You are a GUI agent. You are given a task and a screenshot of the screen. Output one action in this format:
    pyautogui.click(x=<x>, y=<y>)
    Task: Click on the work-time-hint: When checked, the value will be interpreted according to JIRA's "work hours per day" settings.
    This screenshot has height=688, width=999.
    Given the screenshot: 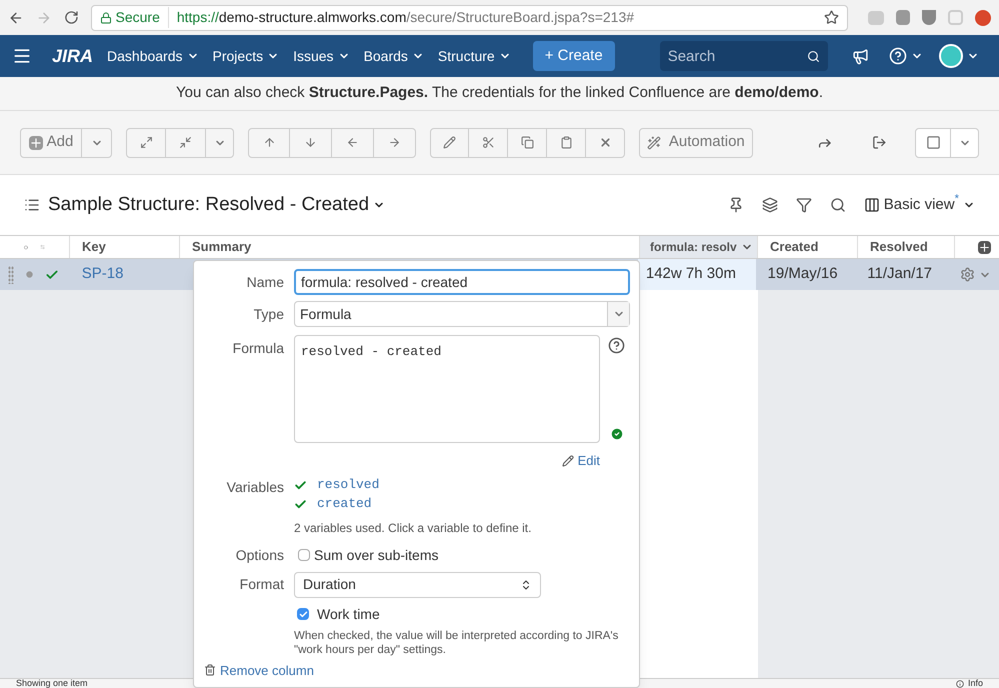 What is the action you would take?
    pyautogui.click(x=457, y=642)
    